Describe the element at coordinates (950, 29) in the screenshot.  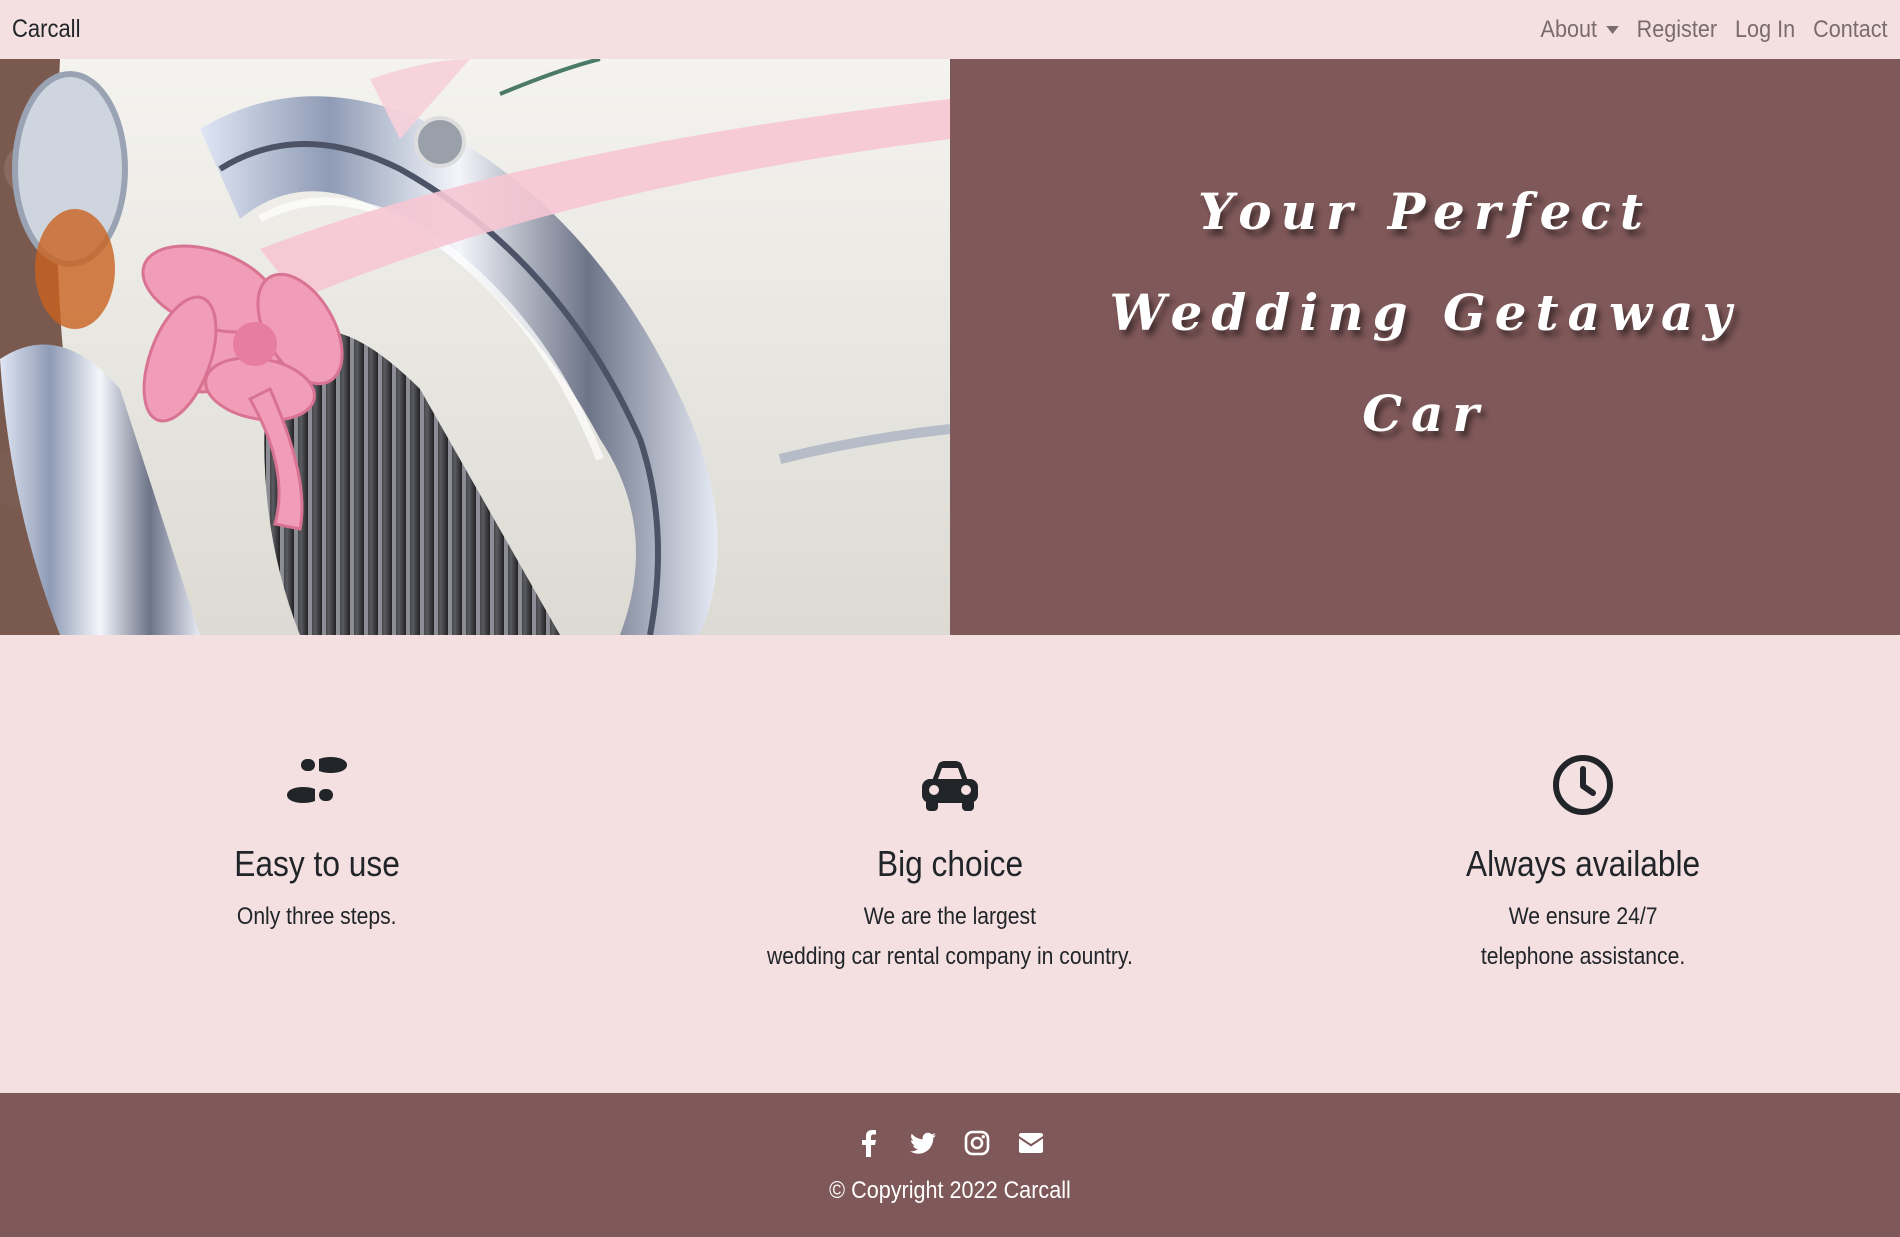
I see `navbar: Carcall About Register Log In Contact` at that location.